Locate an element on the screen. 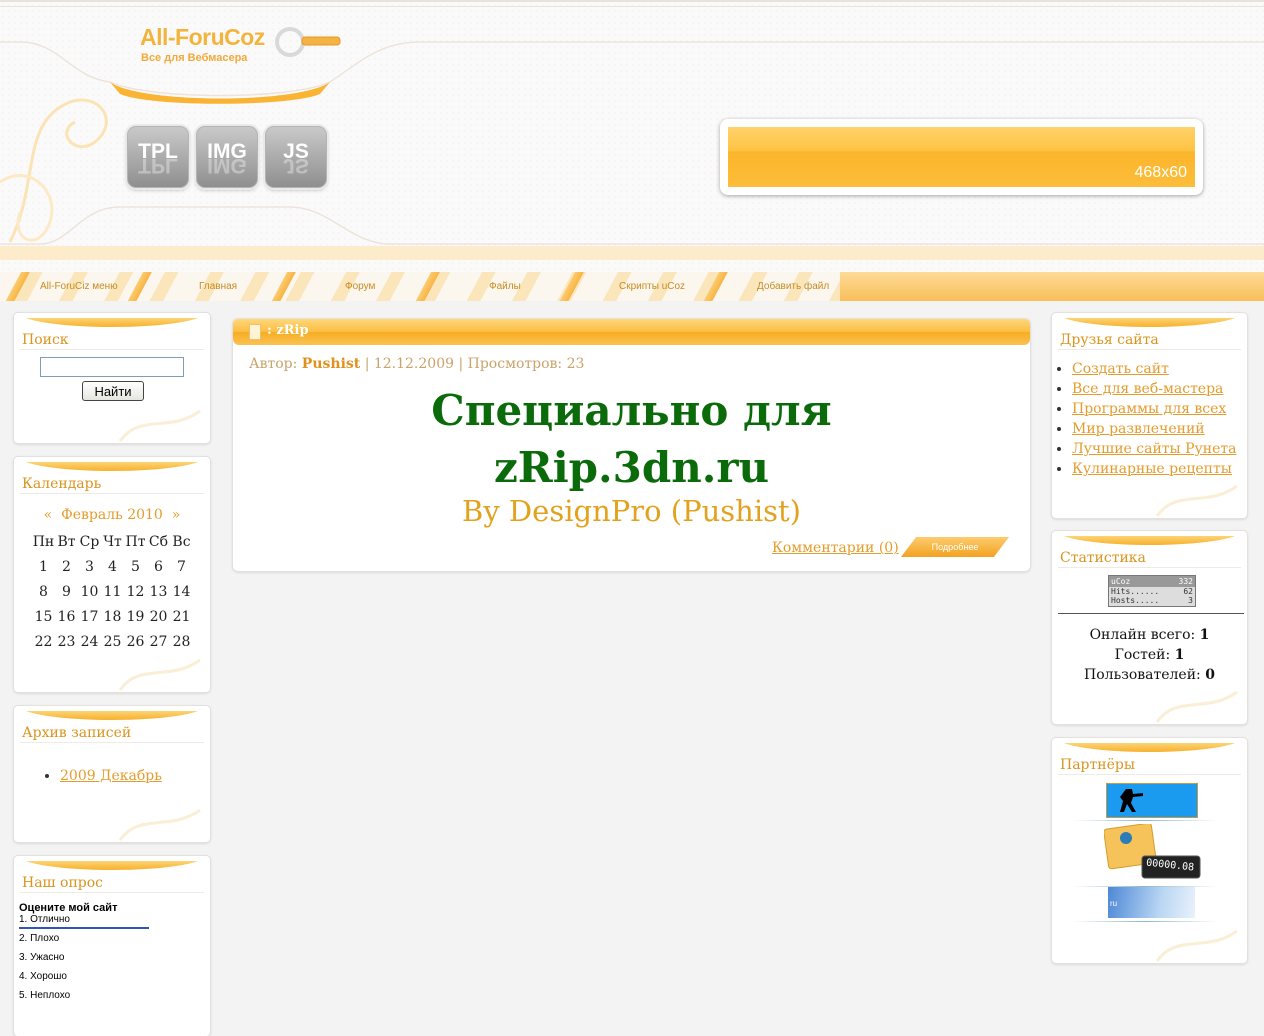 This screenshot has width=1264, height=1036. js-button: JS JS is located at coordinates (296, 157).